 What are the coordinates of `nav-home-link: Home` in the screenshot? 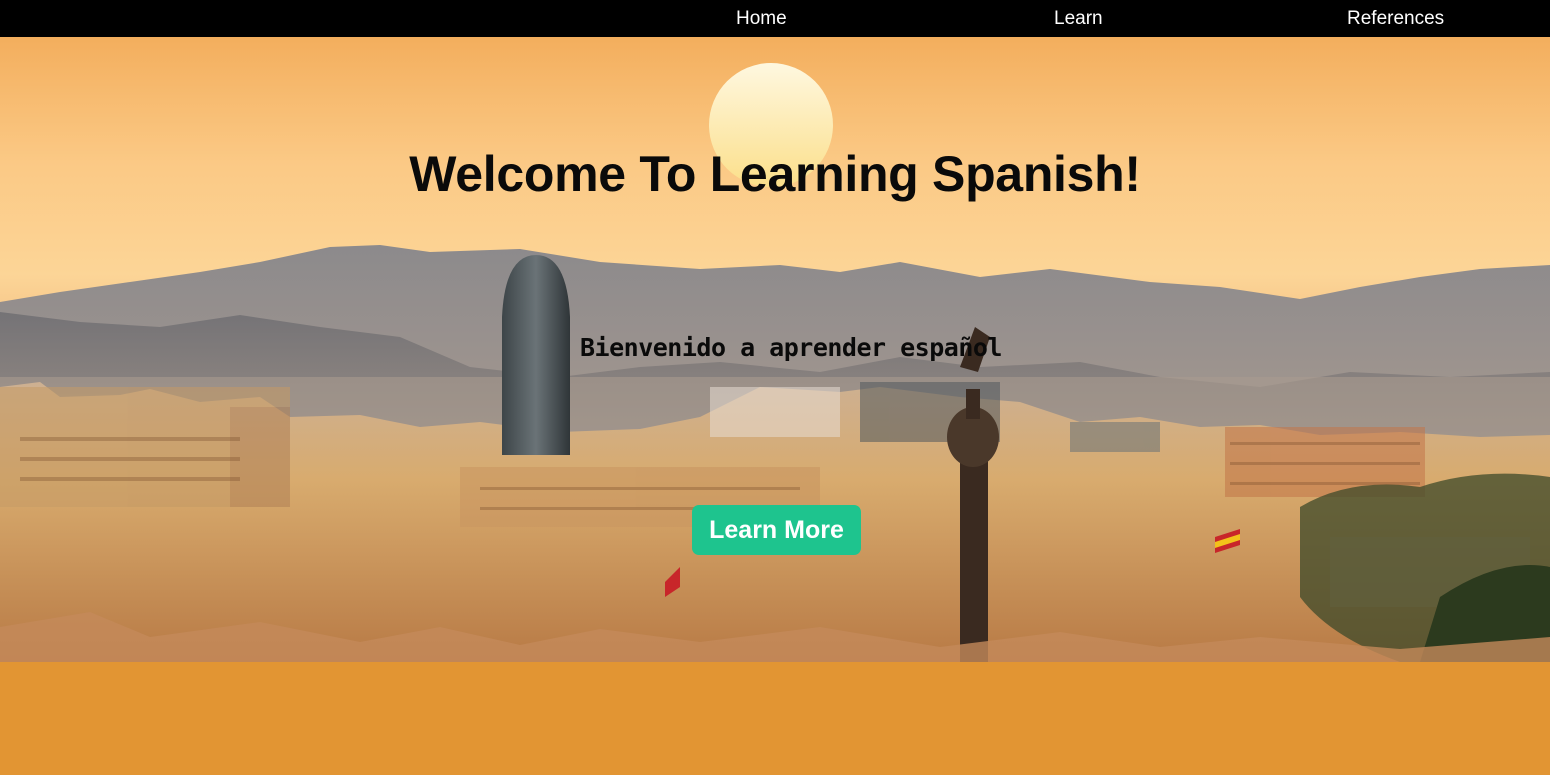 It's located at (761, 18).